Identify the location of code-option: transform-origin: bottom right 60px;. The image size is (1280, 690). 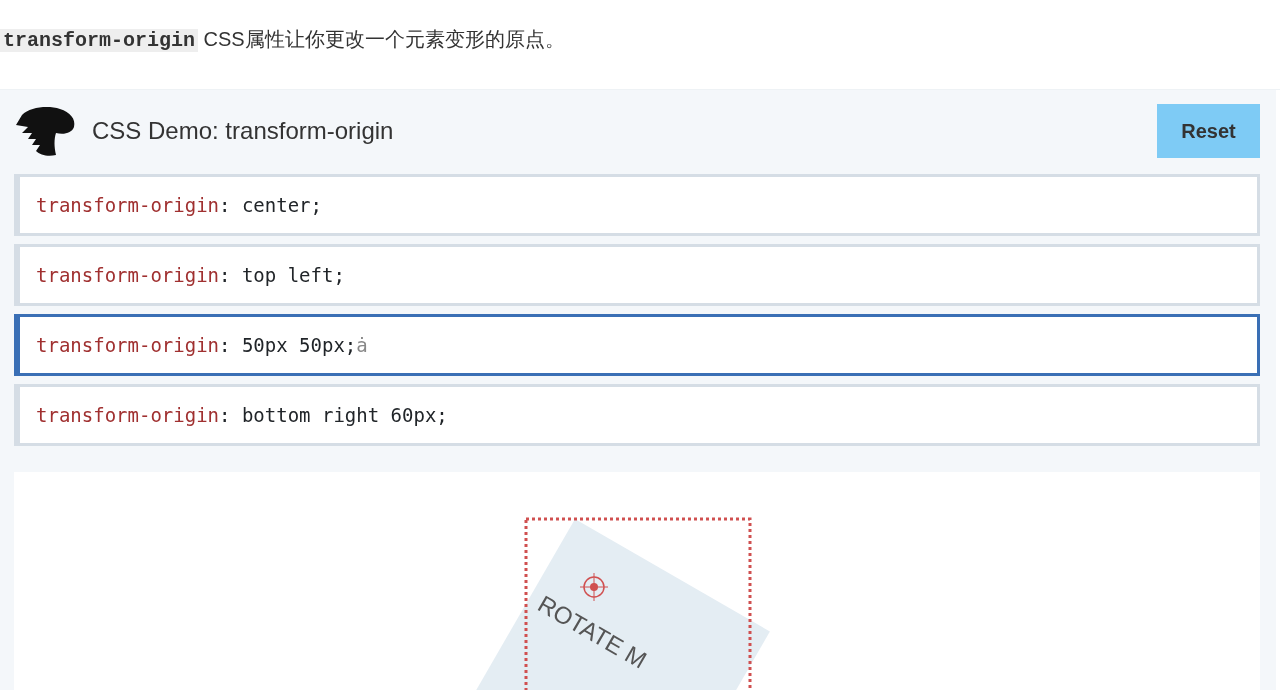
(637, 415).